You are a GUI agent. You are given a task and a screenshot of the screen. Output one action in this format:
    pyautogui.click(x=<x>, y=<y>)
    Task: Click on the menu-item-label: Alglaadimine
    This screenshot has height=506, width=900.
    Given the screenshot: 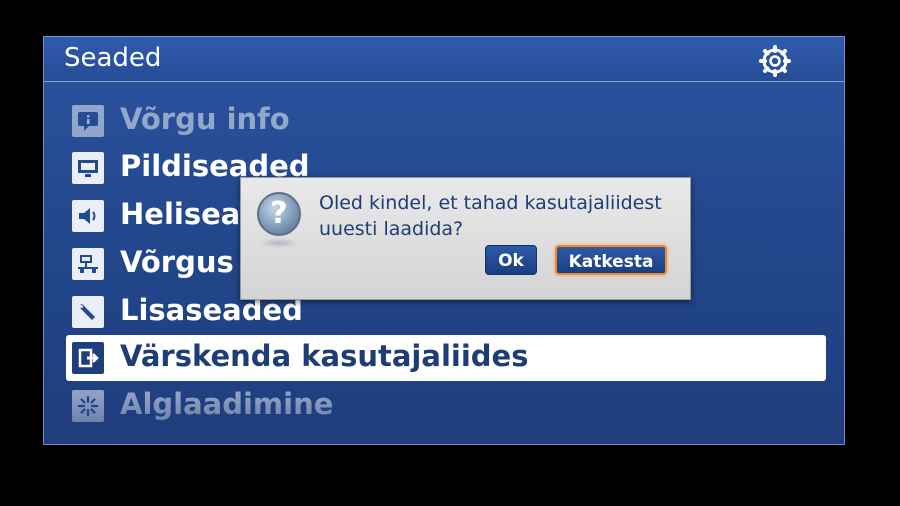 What is the action you would take?
    pyautogui.click(x=227, y=404)
    